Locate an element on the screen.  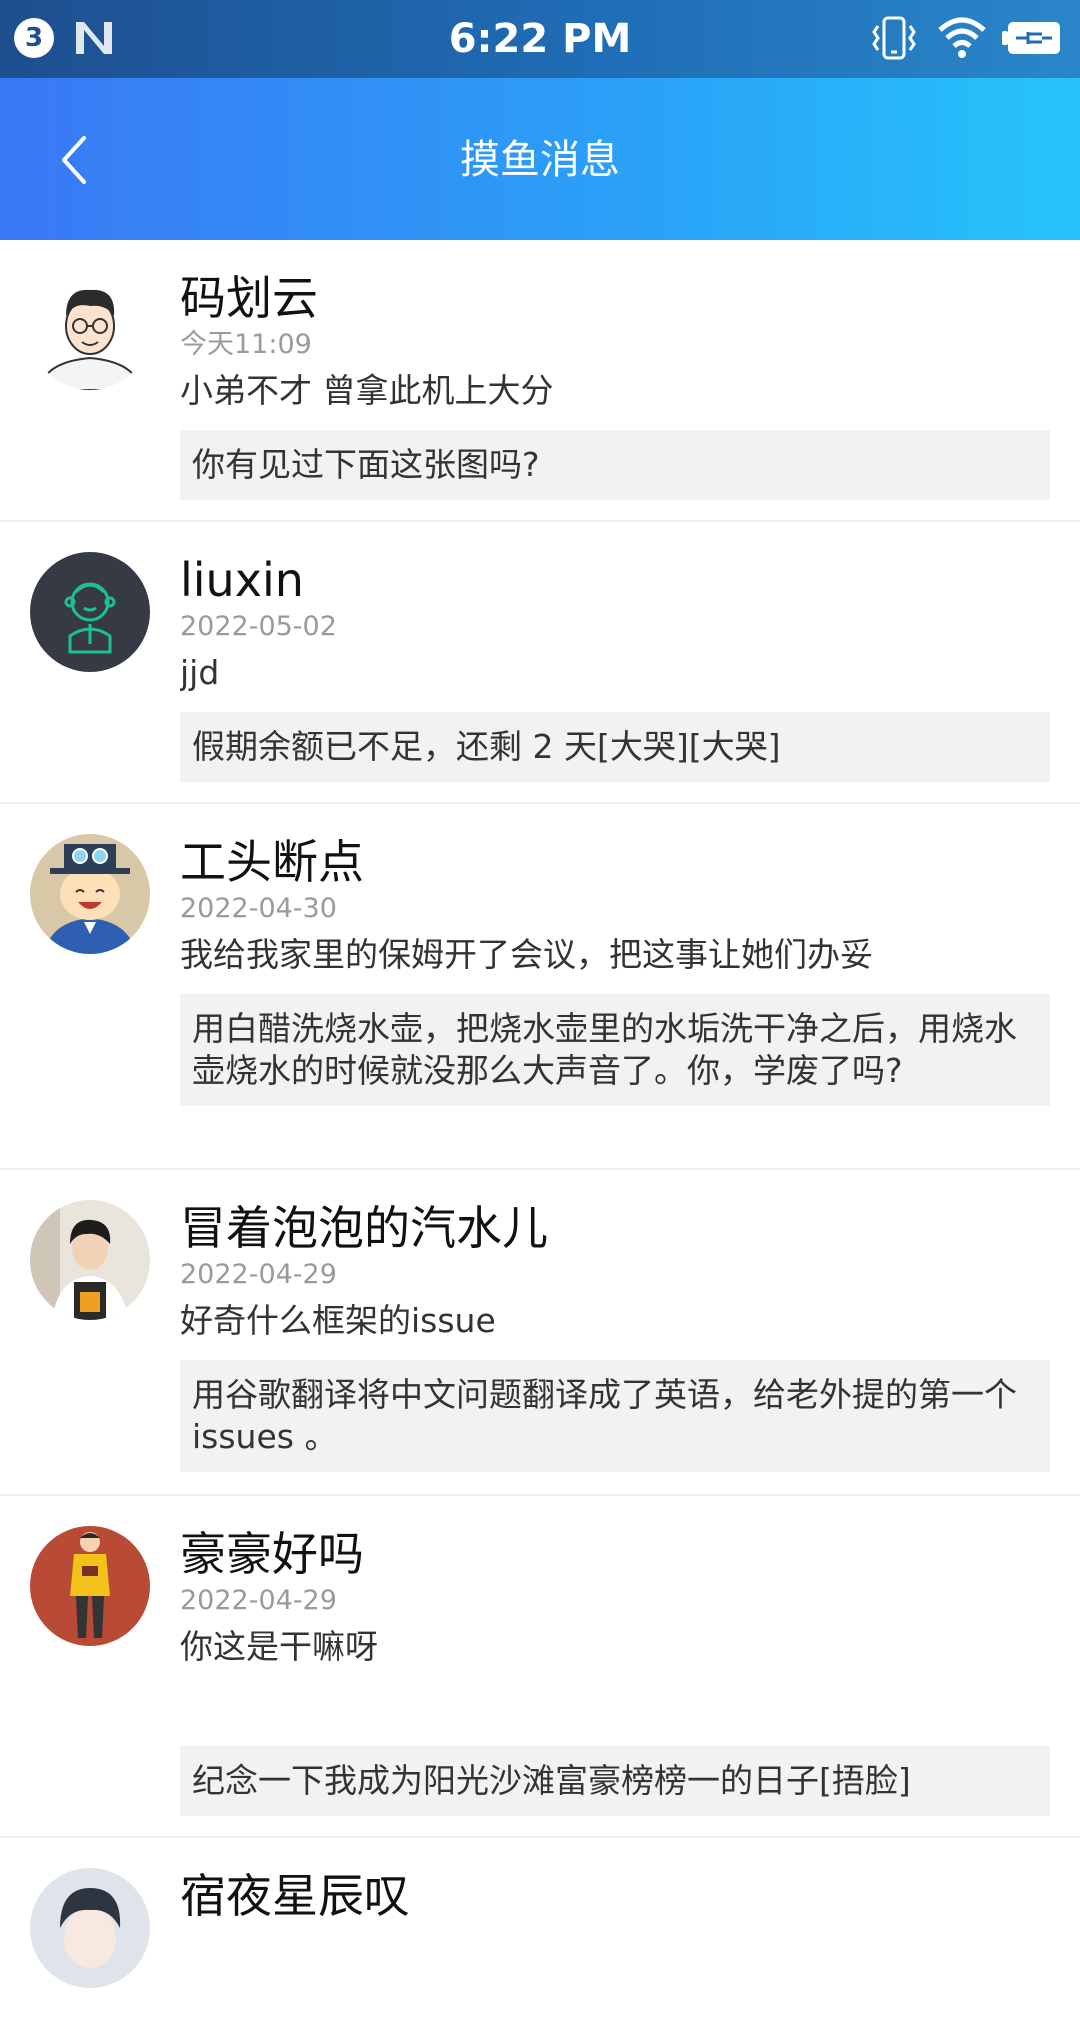
message-date: 今天11:09 is located at coordinates (246, 344).